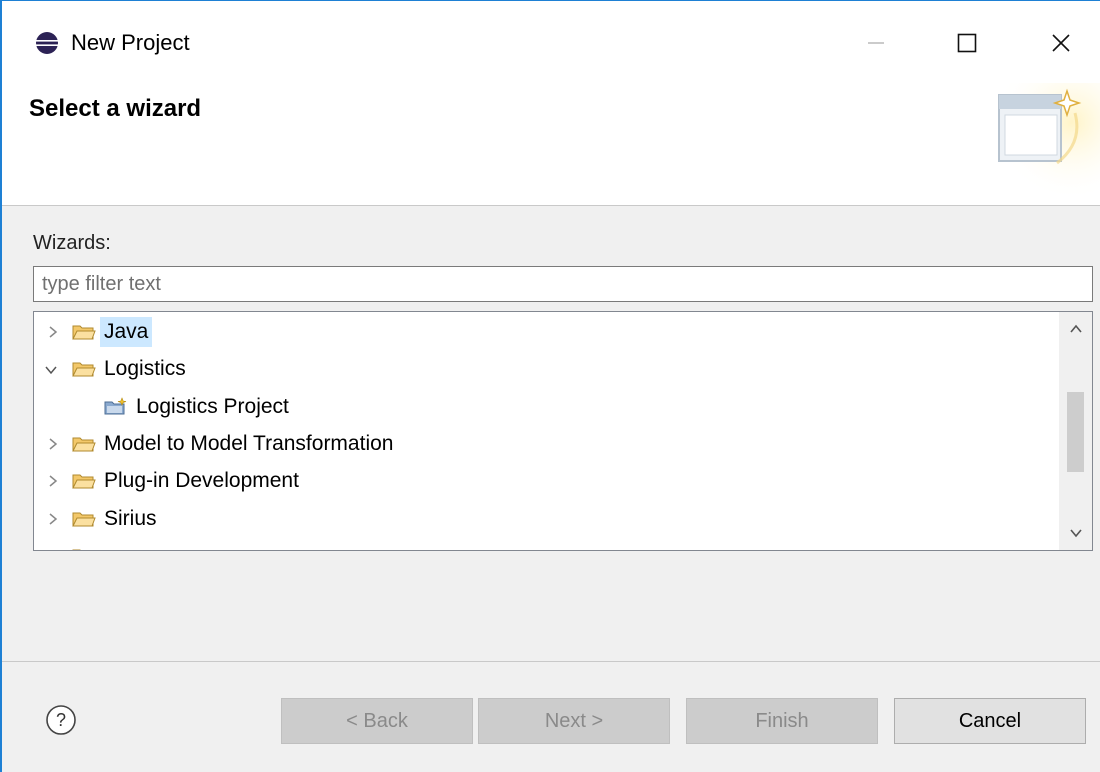  What do you see at coordinates (126, 332) in the screenshot?
I see `tree-item-label: Java` at bounding box center [126, 332].